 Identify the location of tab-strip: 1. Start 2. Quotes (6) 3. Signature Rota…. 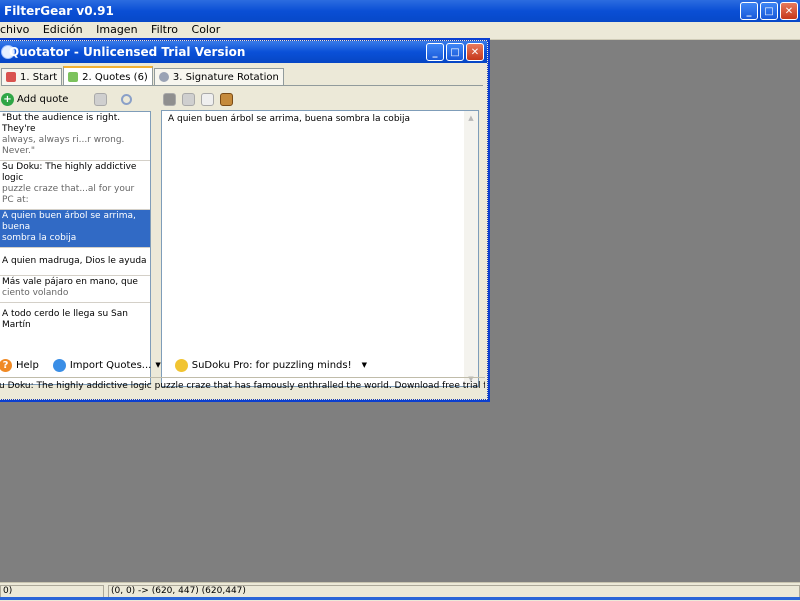
(143, 76).